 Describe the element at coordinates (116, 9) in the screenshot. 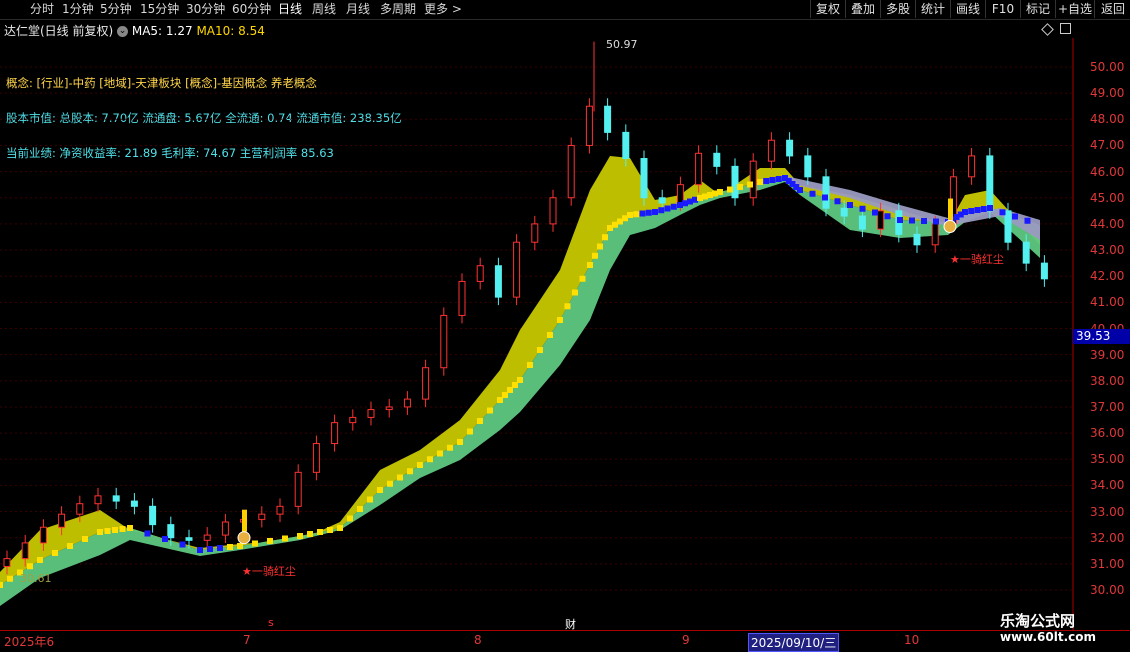

I see `period-tab-5min: 5分钟` at that location.